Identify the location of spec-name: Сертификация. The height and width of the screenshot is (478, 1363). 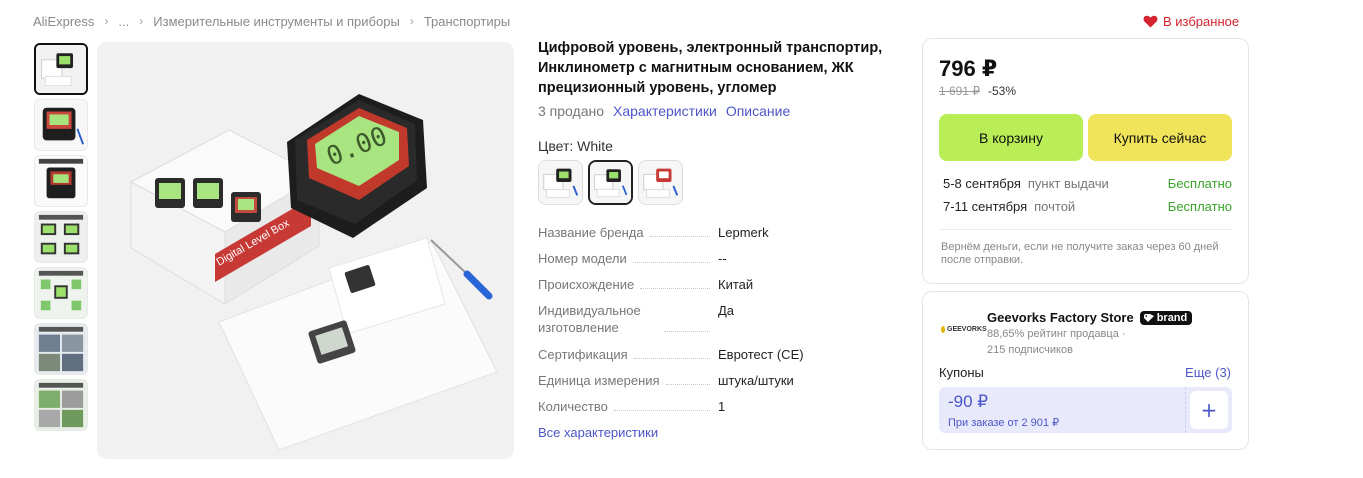
(583, 354).